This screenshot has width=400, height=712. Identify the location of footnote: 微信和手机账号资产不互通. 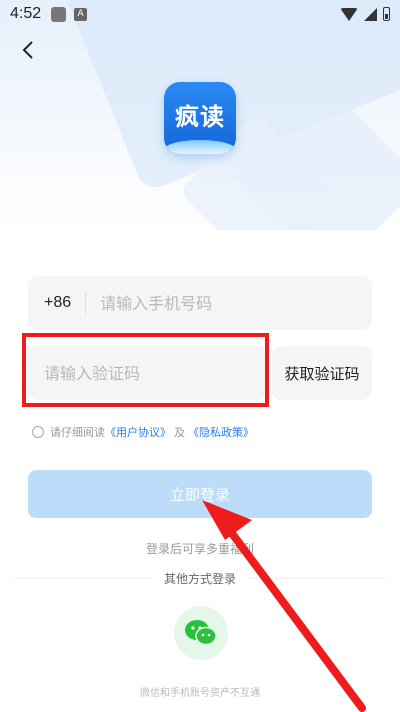
(200, 693).